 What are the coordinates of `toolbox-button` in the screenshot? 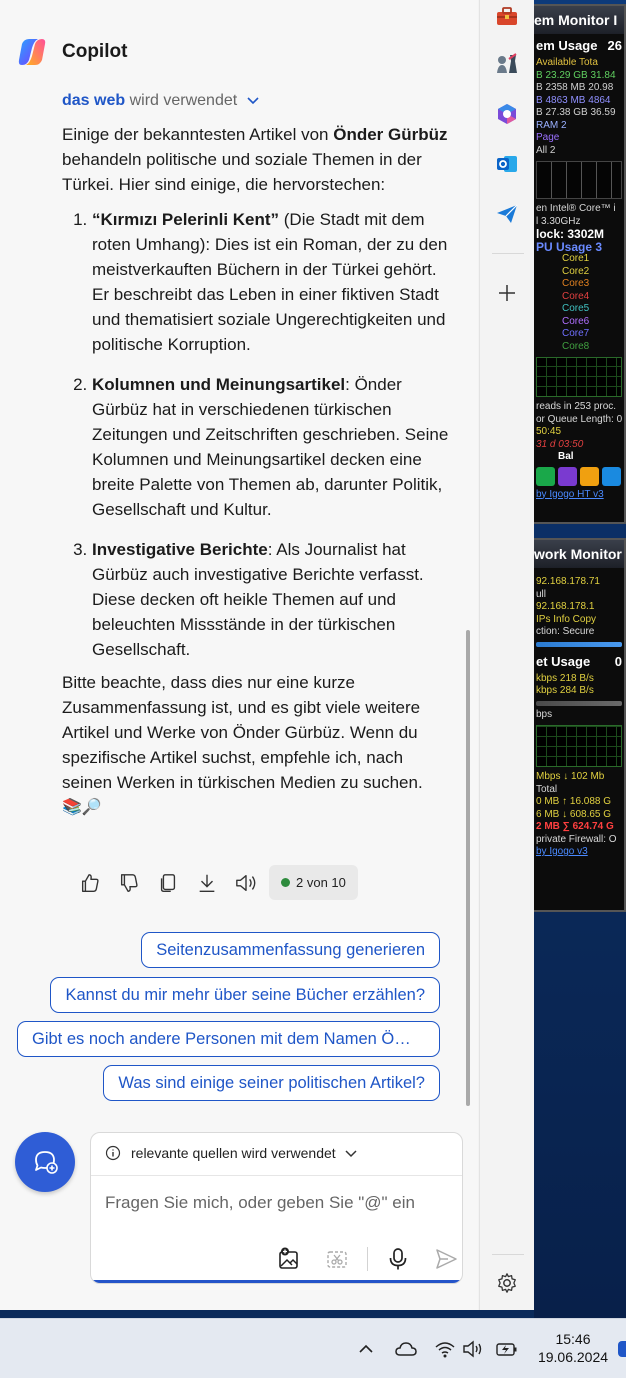 It's located at (507, 16).